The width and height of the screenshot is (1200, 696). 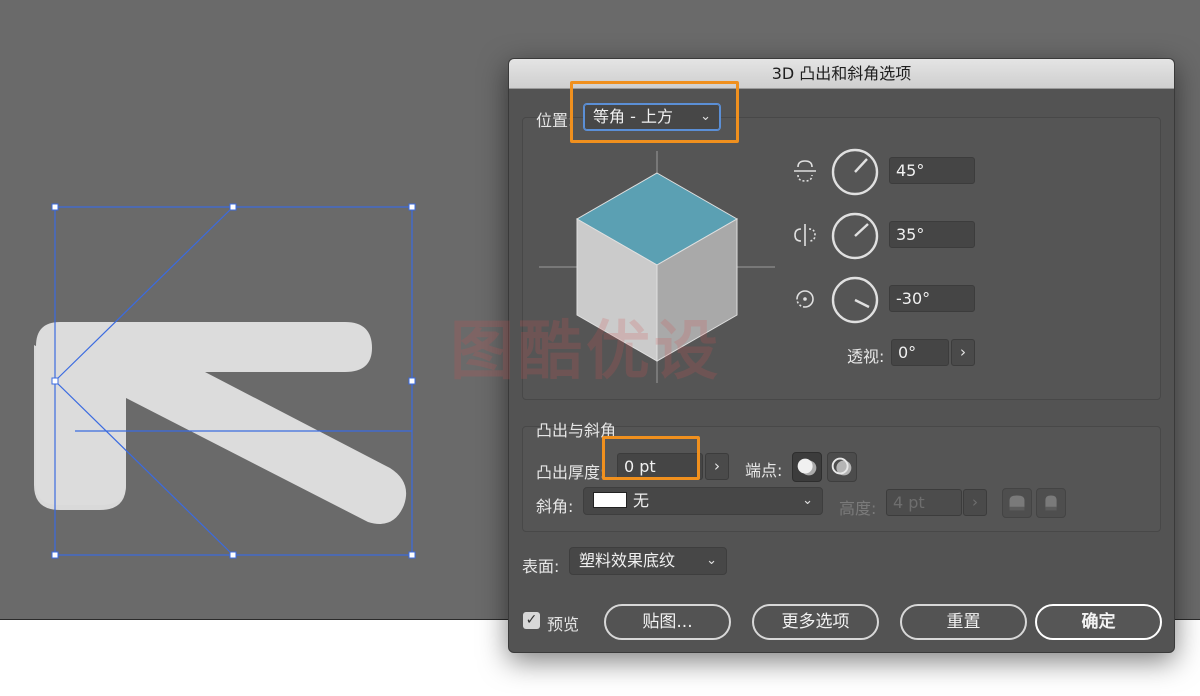 What do you see at coordinates (555, 120) in the screenshot?
I see `position-label: 位置:` at bounding box center [555, 120].